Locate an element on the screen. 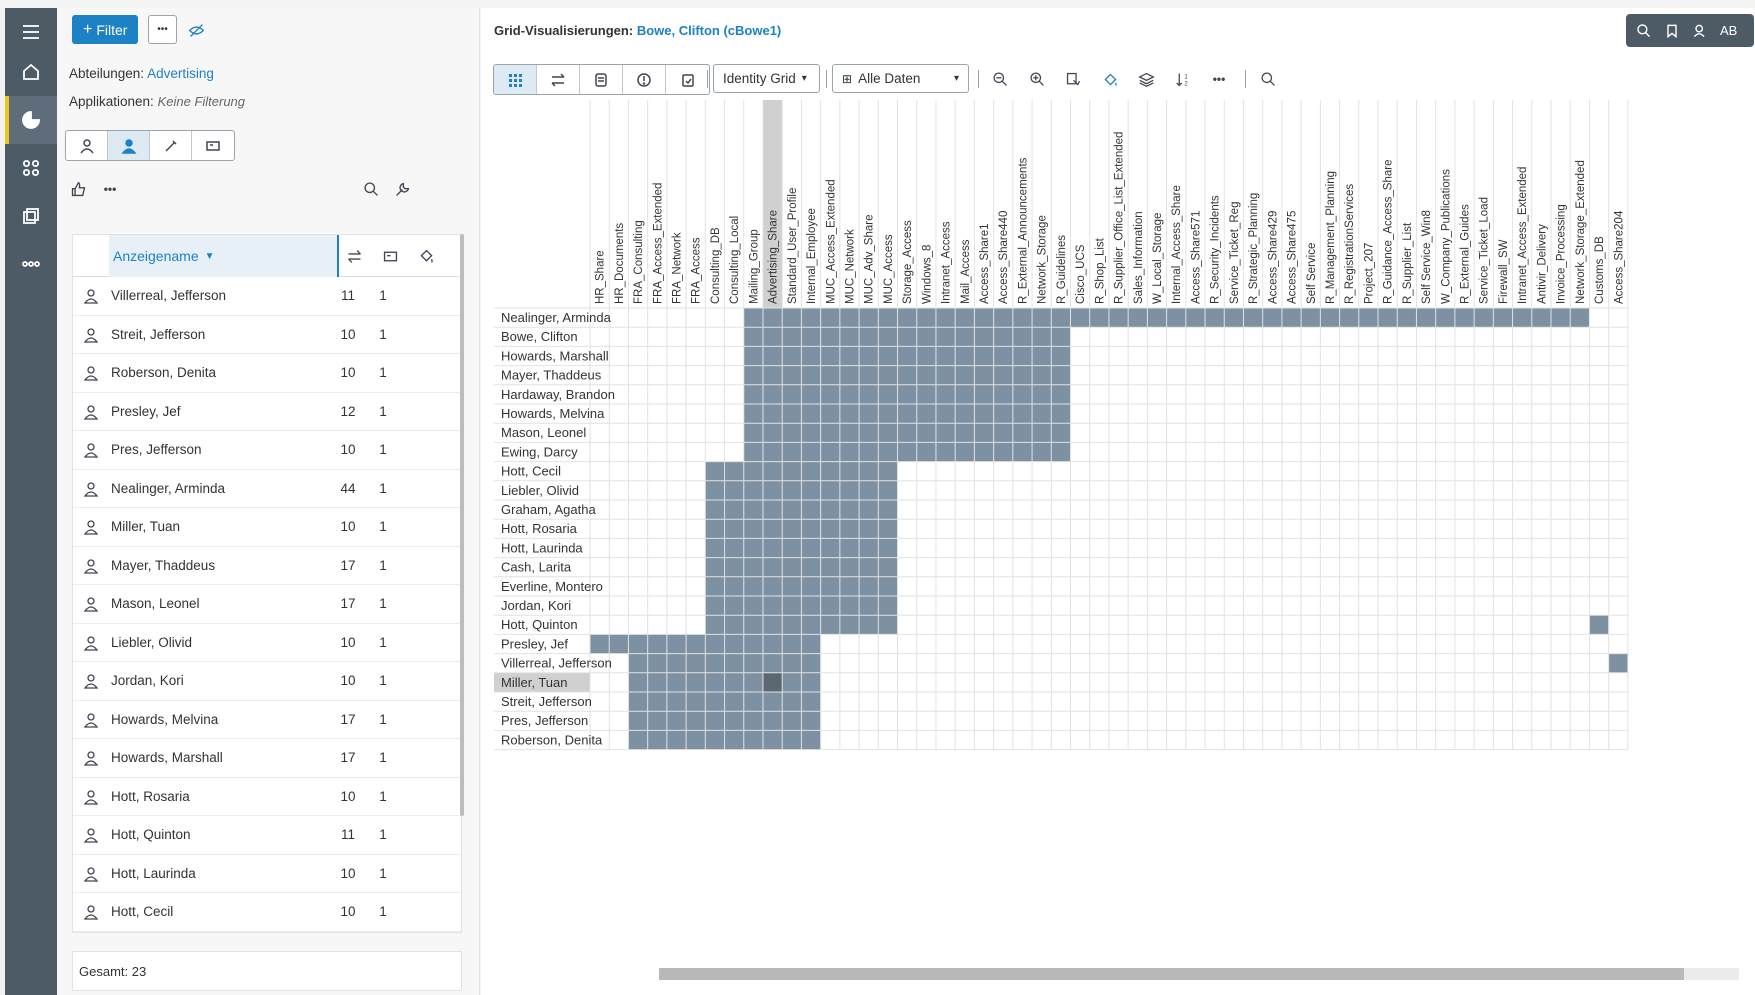 This screenshot has width=1755, height=995. column-header-label: Advertising_Share is located at coordinates (774, 257).